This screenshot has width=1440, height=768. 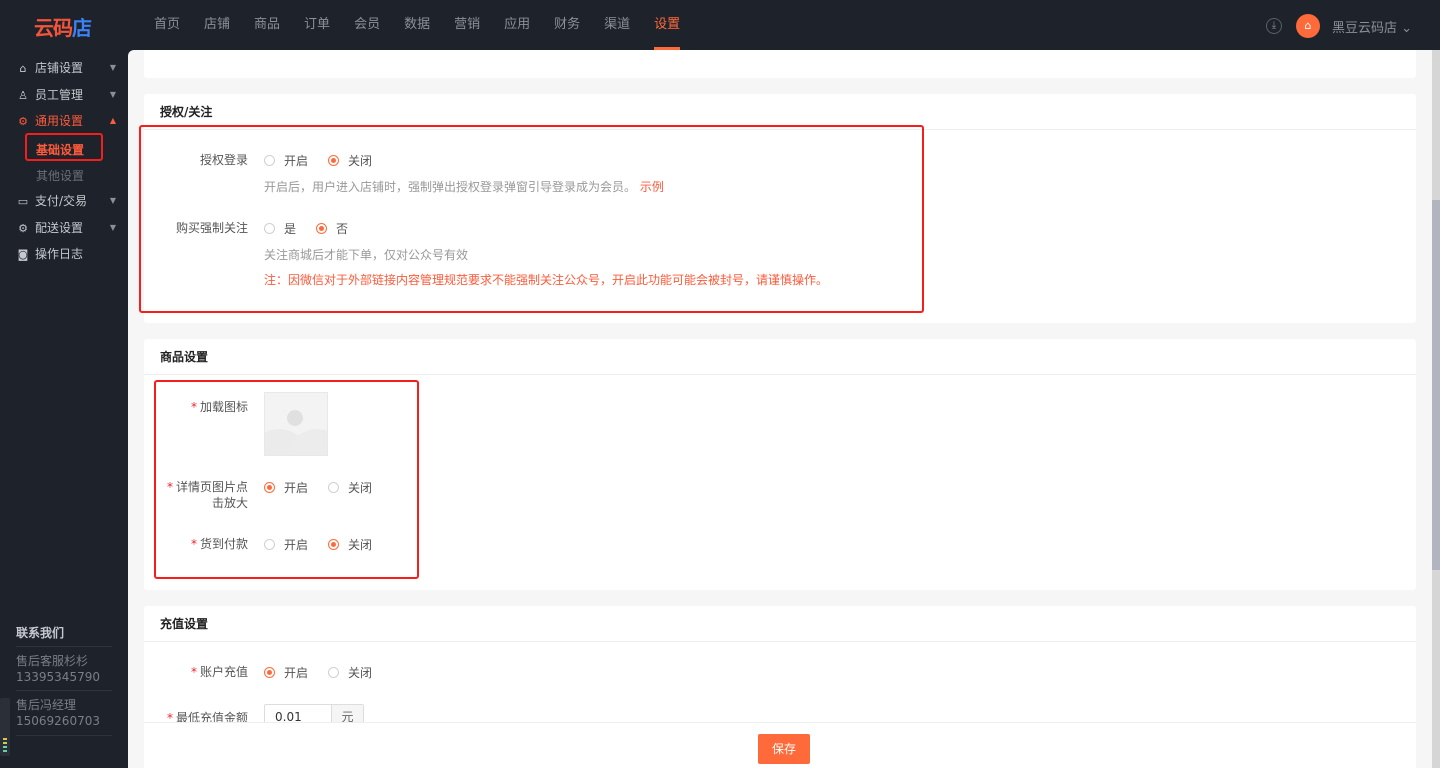 What do you see at coordinates (1308, 26) in the screenshot?
I see `avatar: ⌂` at bounding box center [1308, 26].